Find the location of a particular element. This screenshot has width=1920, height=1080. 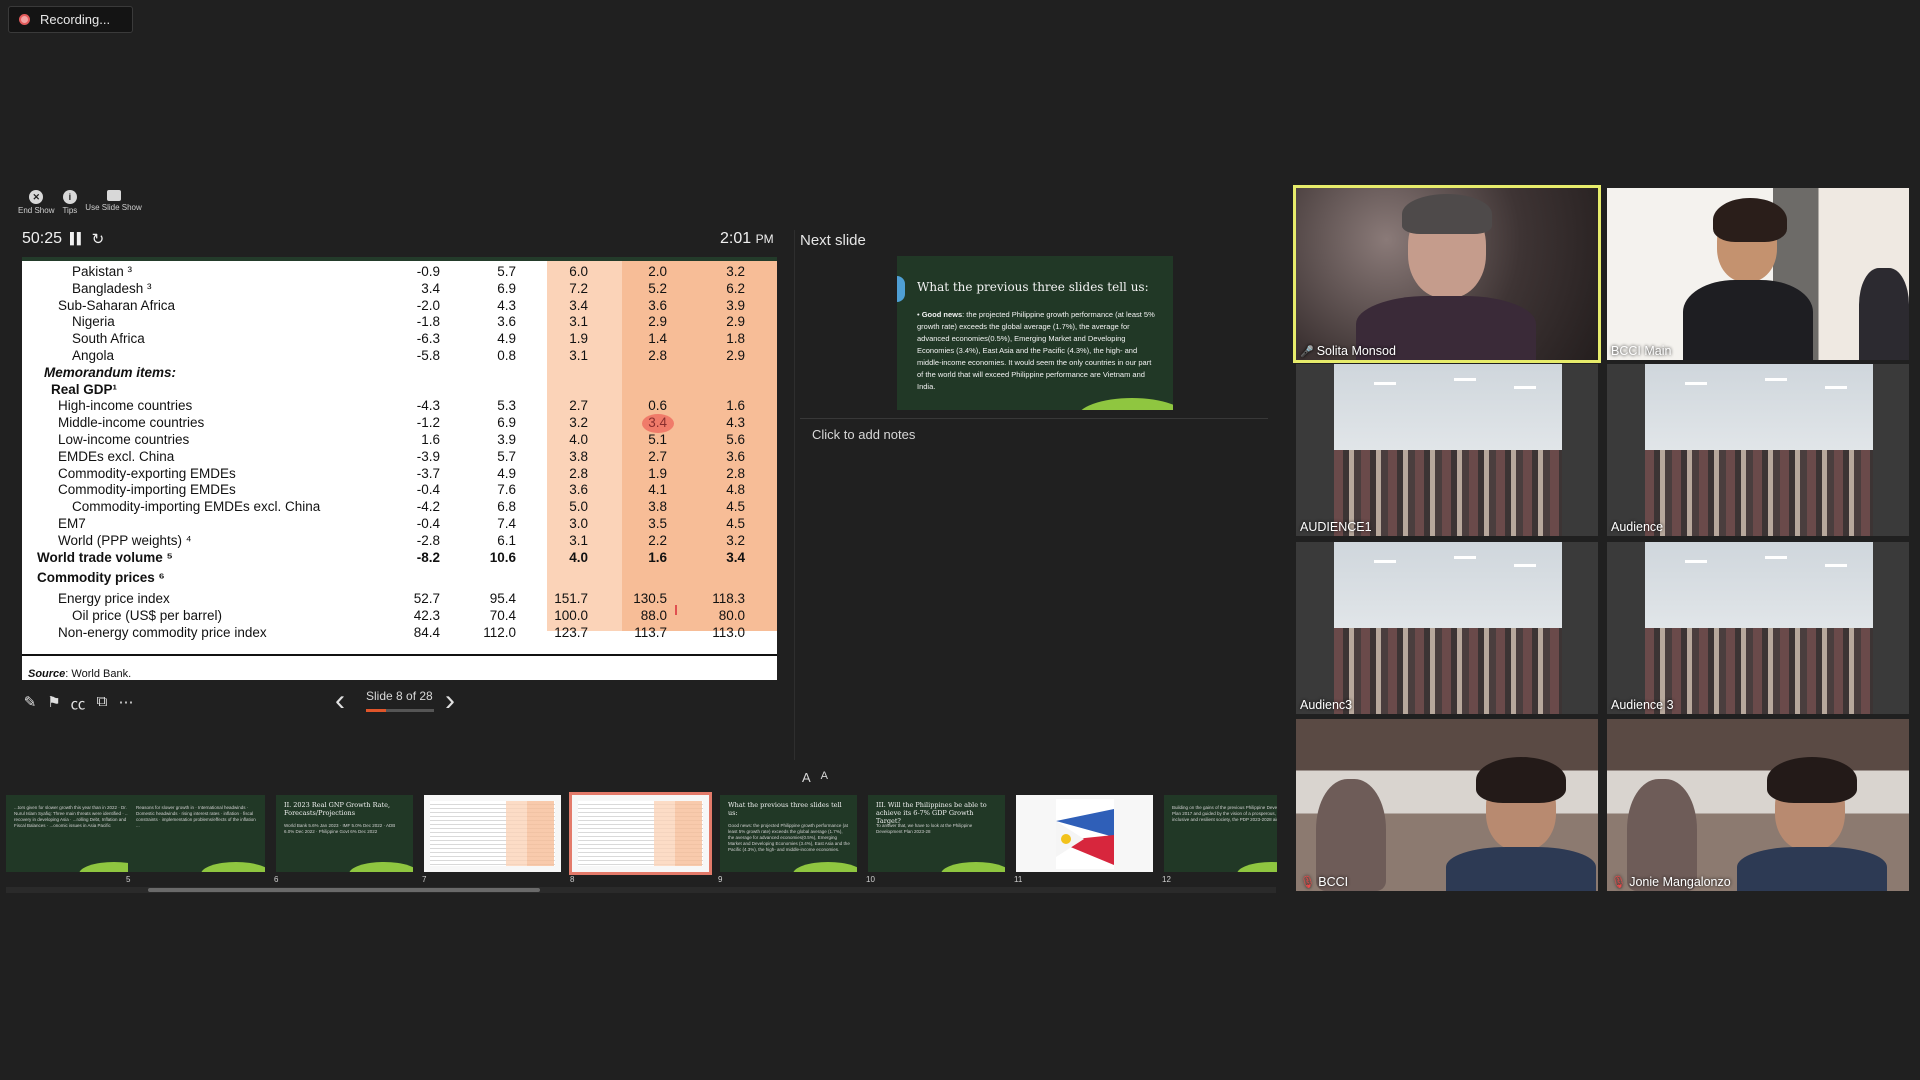

table-cell: -2.8 is located at coordinates (428, 540).